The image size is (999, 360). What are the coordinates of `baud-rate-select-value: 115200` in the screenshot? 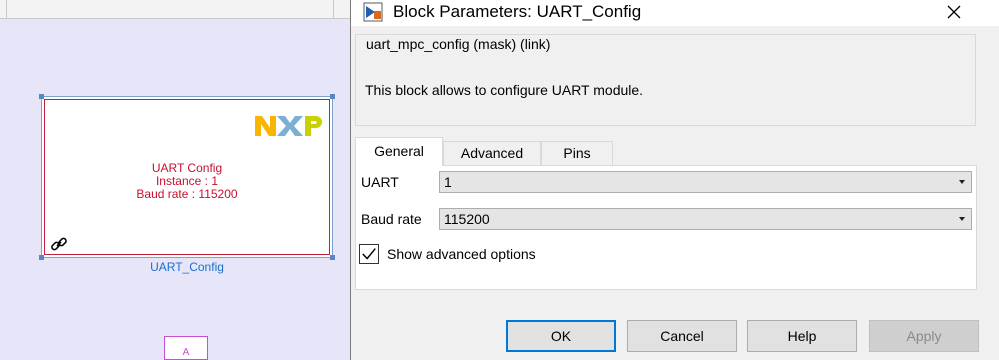 It's located at (467, 219).